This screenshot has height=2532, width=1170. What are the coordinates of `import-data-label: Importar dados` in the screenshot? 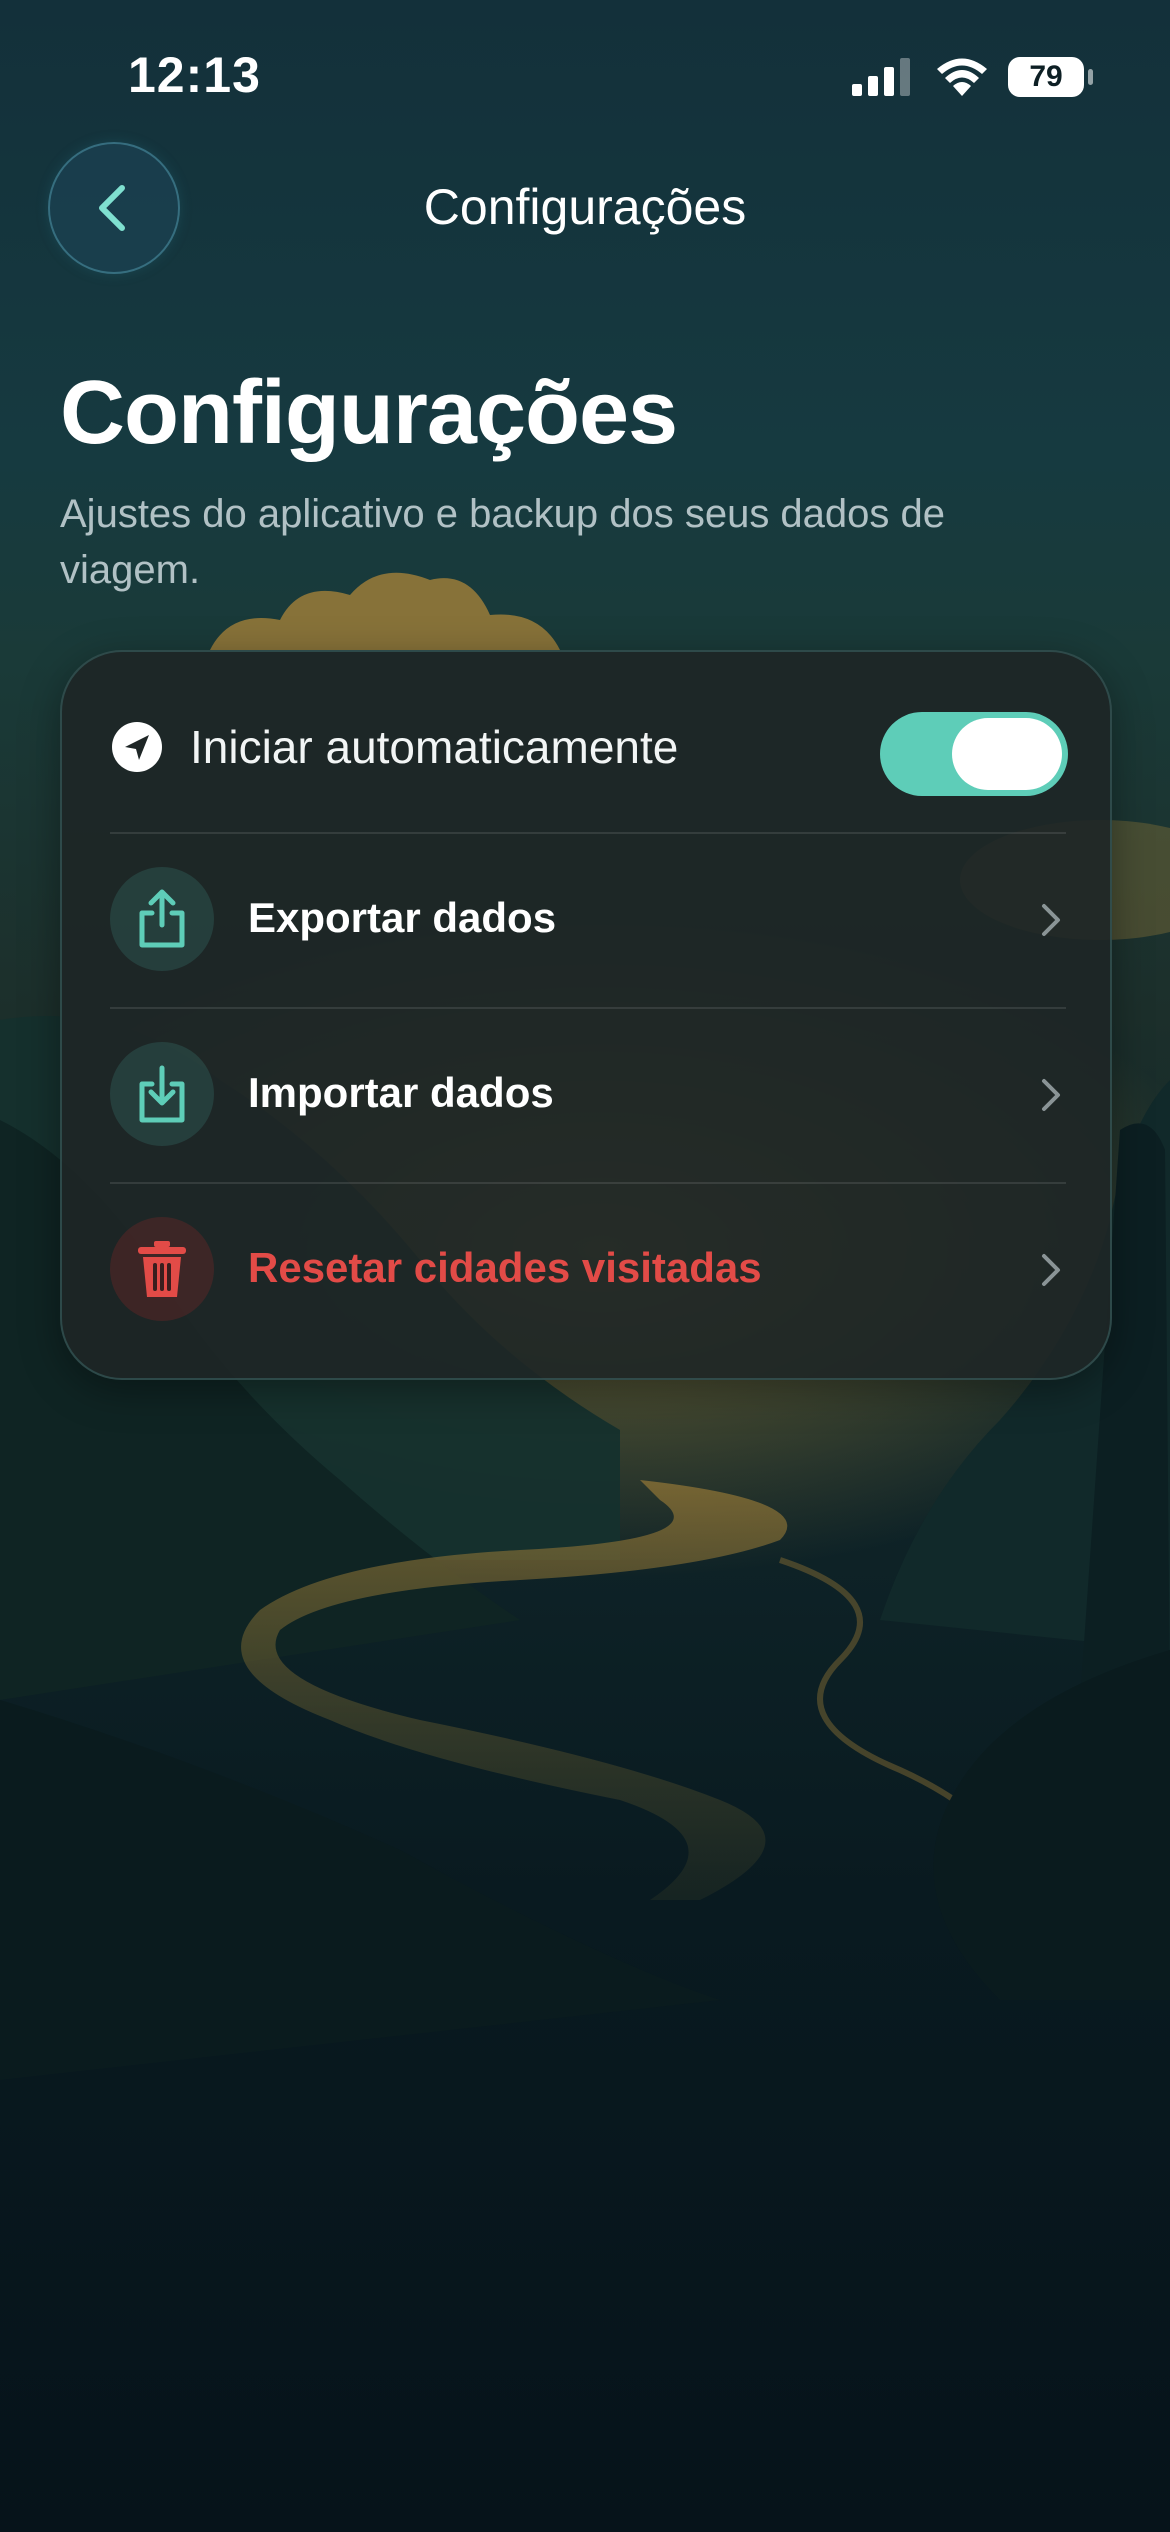 It's located at (401, 1092).